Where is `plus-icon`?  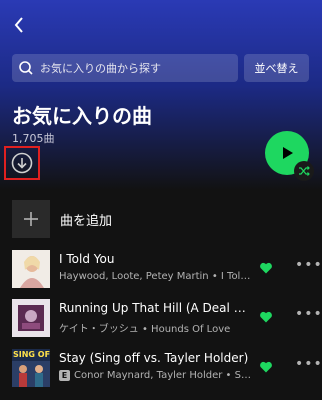 plus-icon is located at coordinates (31, 219).